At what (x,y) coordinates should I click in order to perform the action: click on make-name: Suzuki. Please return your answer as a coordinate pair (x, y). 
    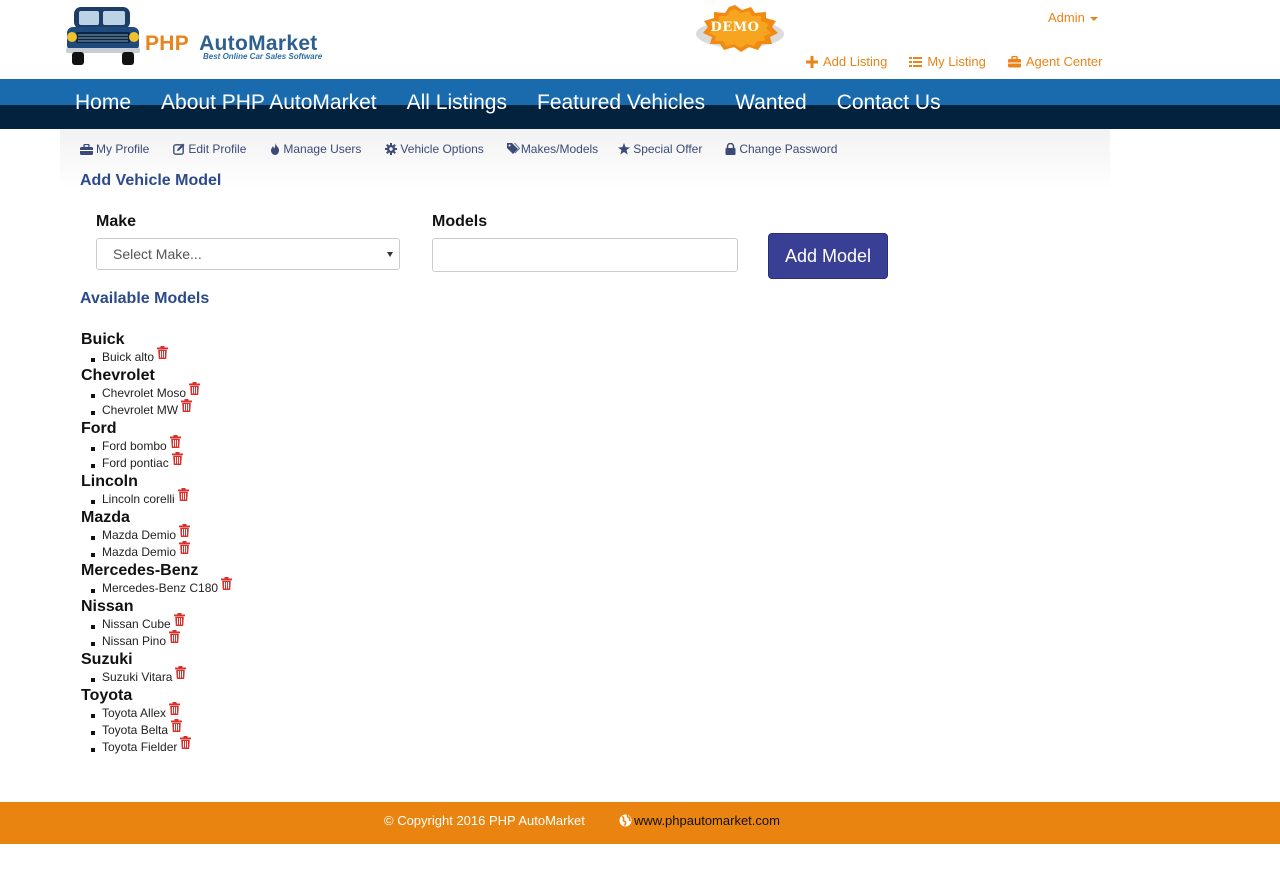
    Looking at the image, I should click on (107, 659).